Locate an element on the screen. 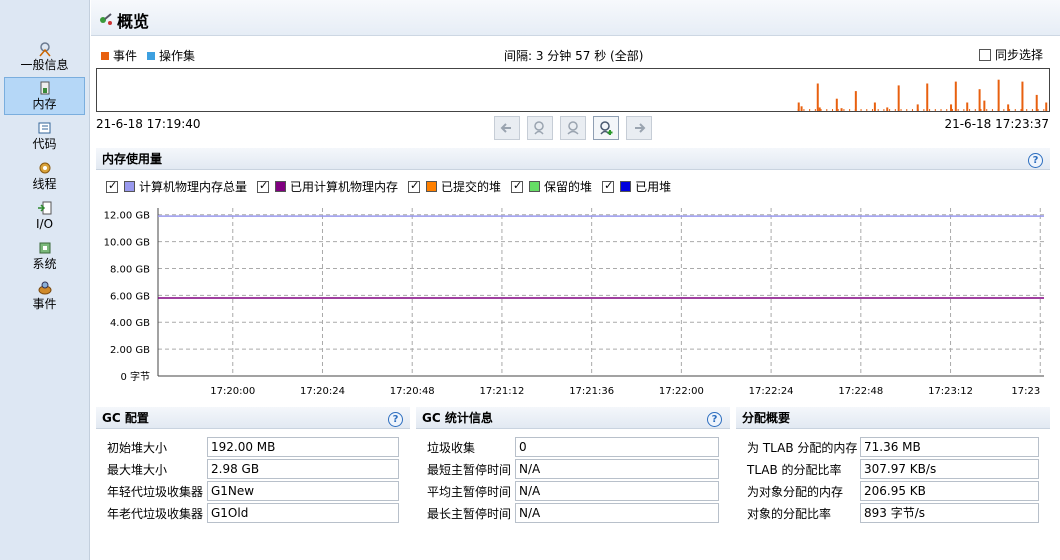  gc-stats-row: 平均主暂停时间 N/A is located at coordinates (573, 491).